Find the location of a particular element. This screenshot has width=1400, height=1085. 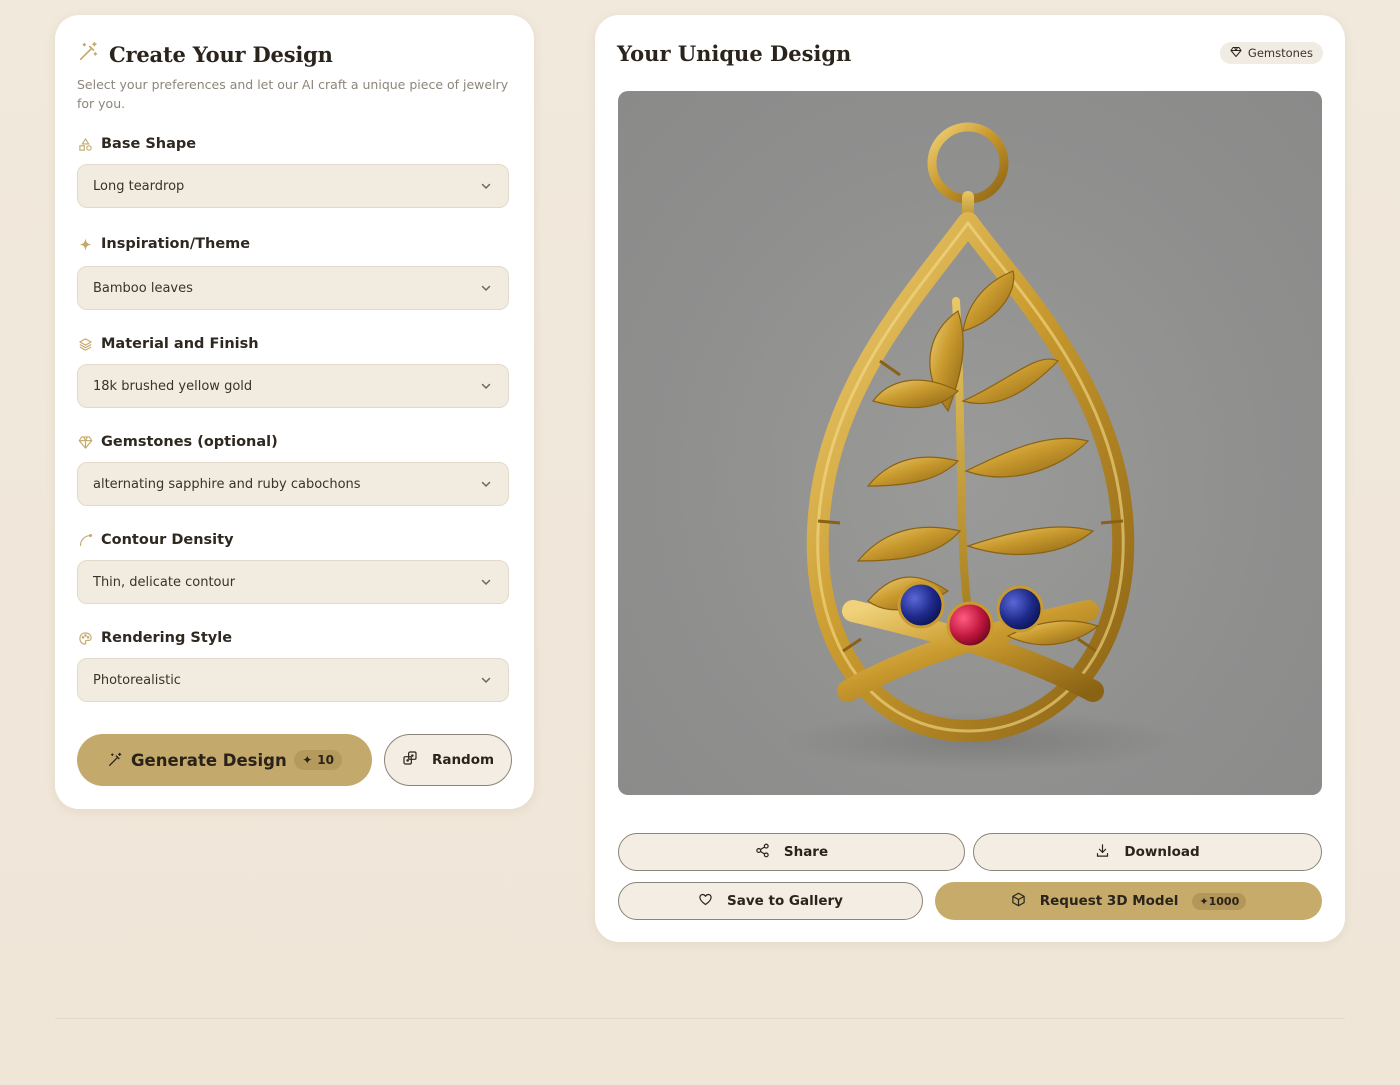

rendering-style-label-text: Rendering Style is located at coordinates (167, 638).